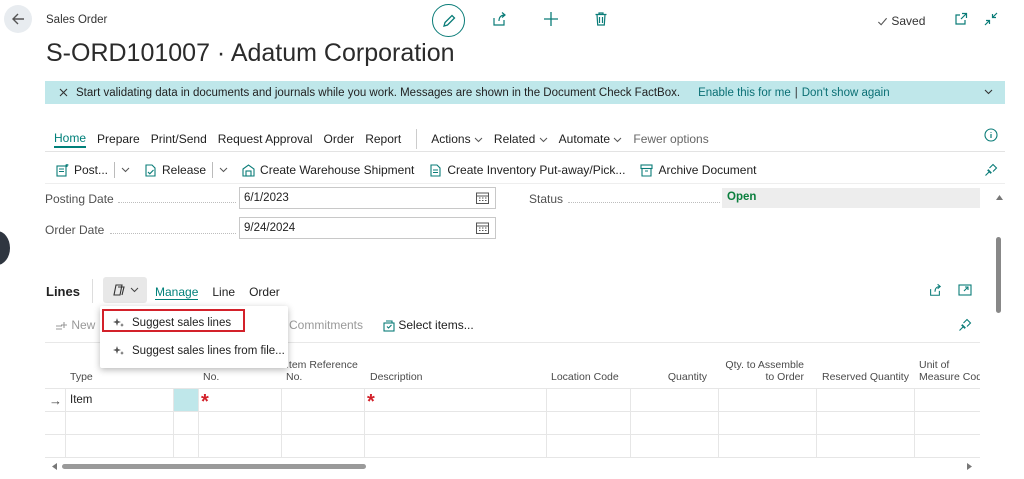  What do you see at coordinates (264, 292) in the screenshot?
I see `lines-tab-order: Order` at bounding box center [264, 292].